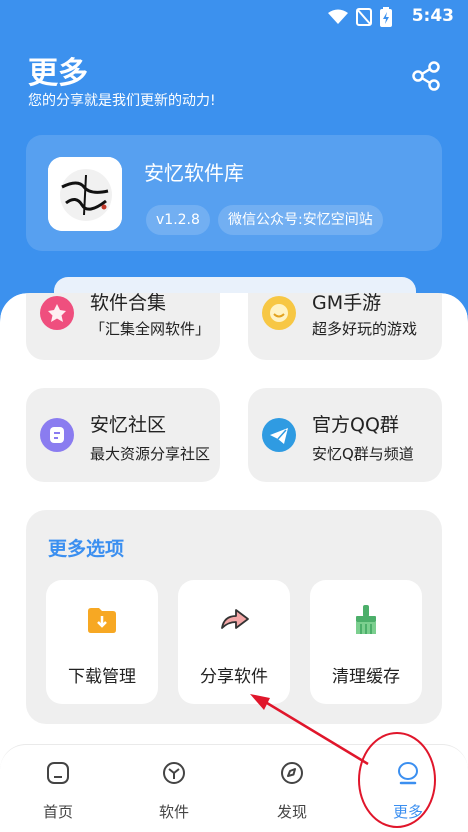 This screenshot has width=468, height=832. I want to click on share-button, so click(426, 76).